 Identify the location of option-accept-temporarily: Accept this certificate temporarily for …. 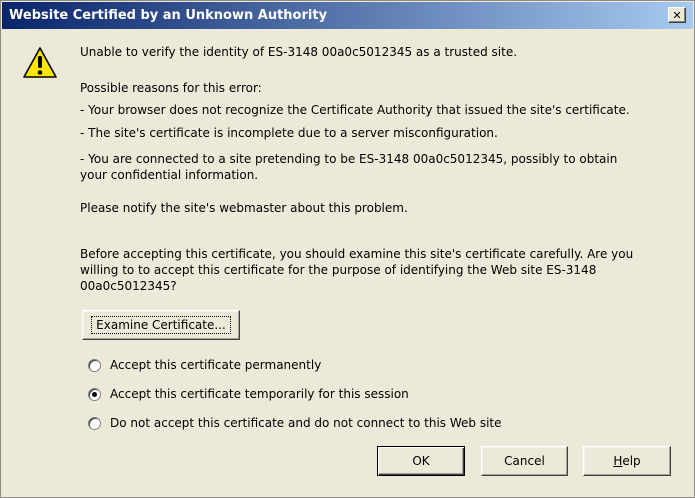
(248, 394).